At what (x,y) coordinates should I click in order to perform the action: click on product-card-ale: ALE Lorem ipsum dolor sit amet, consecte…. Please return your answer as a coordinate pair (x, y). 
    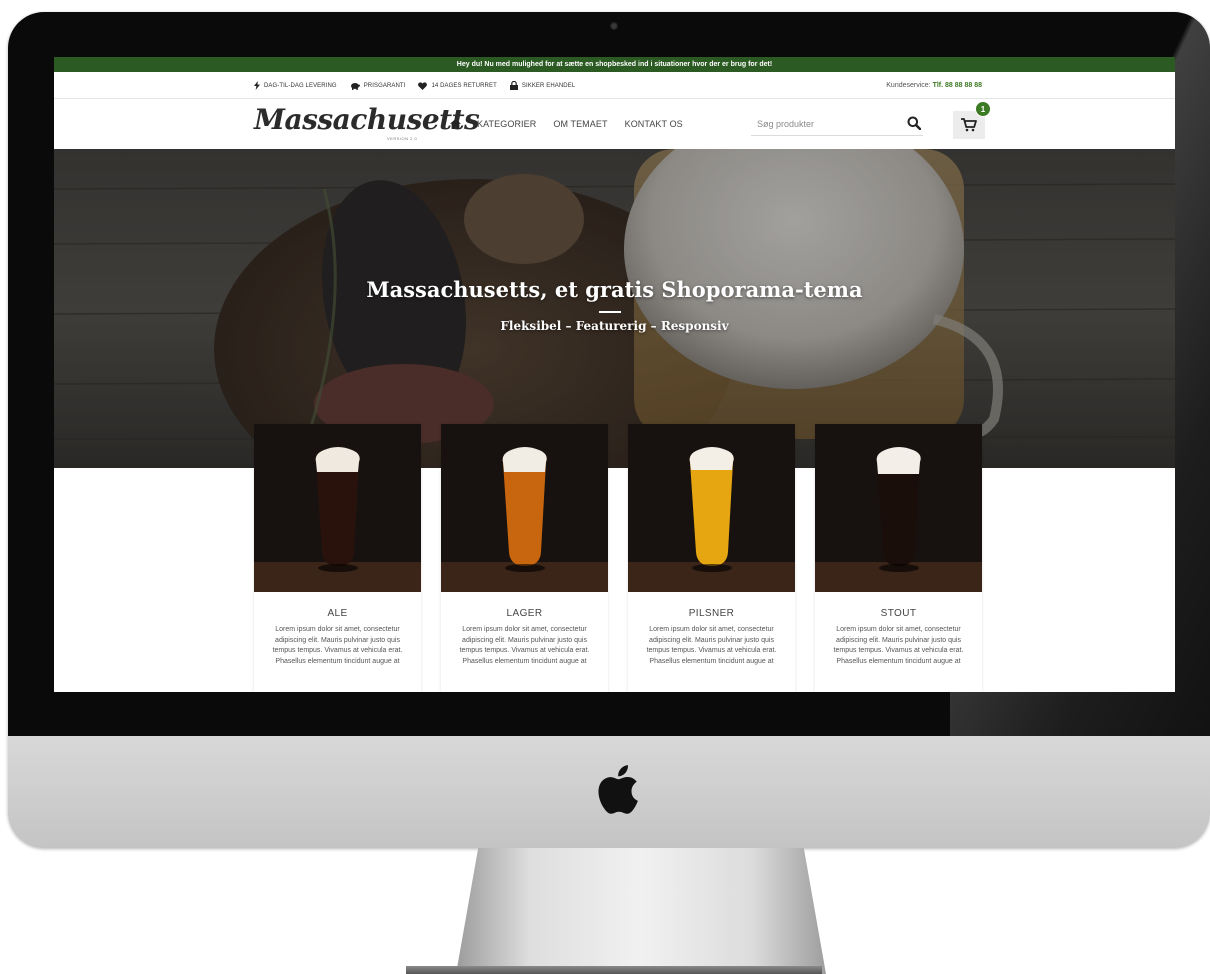
    Looking at the image, I should click on (337, 558).